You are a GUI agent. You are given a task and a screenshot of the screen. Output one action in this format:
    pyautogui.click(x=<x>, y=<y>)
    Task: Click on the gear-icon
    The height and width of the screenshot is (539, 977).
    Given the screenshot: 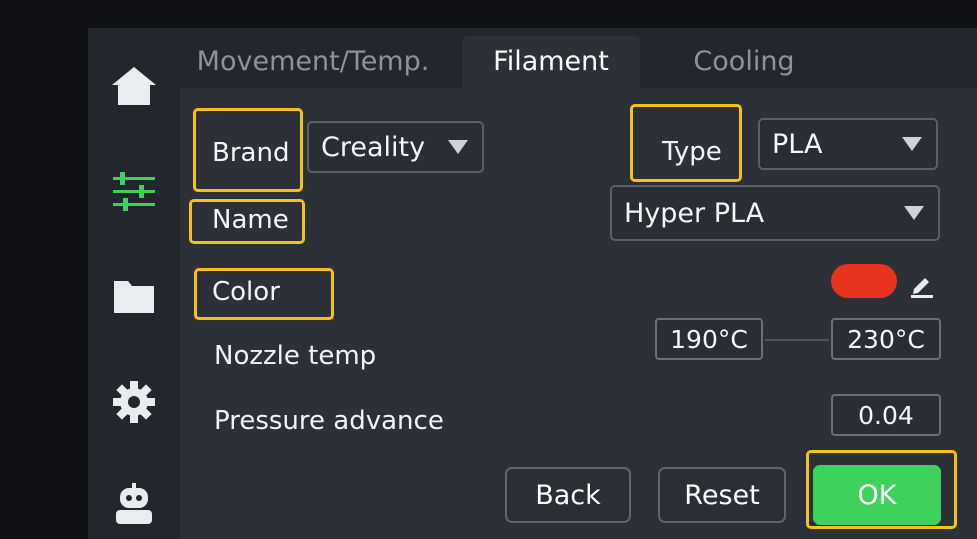 What is the action you would take?
    pyautogui.click(x=134, y=402)
    